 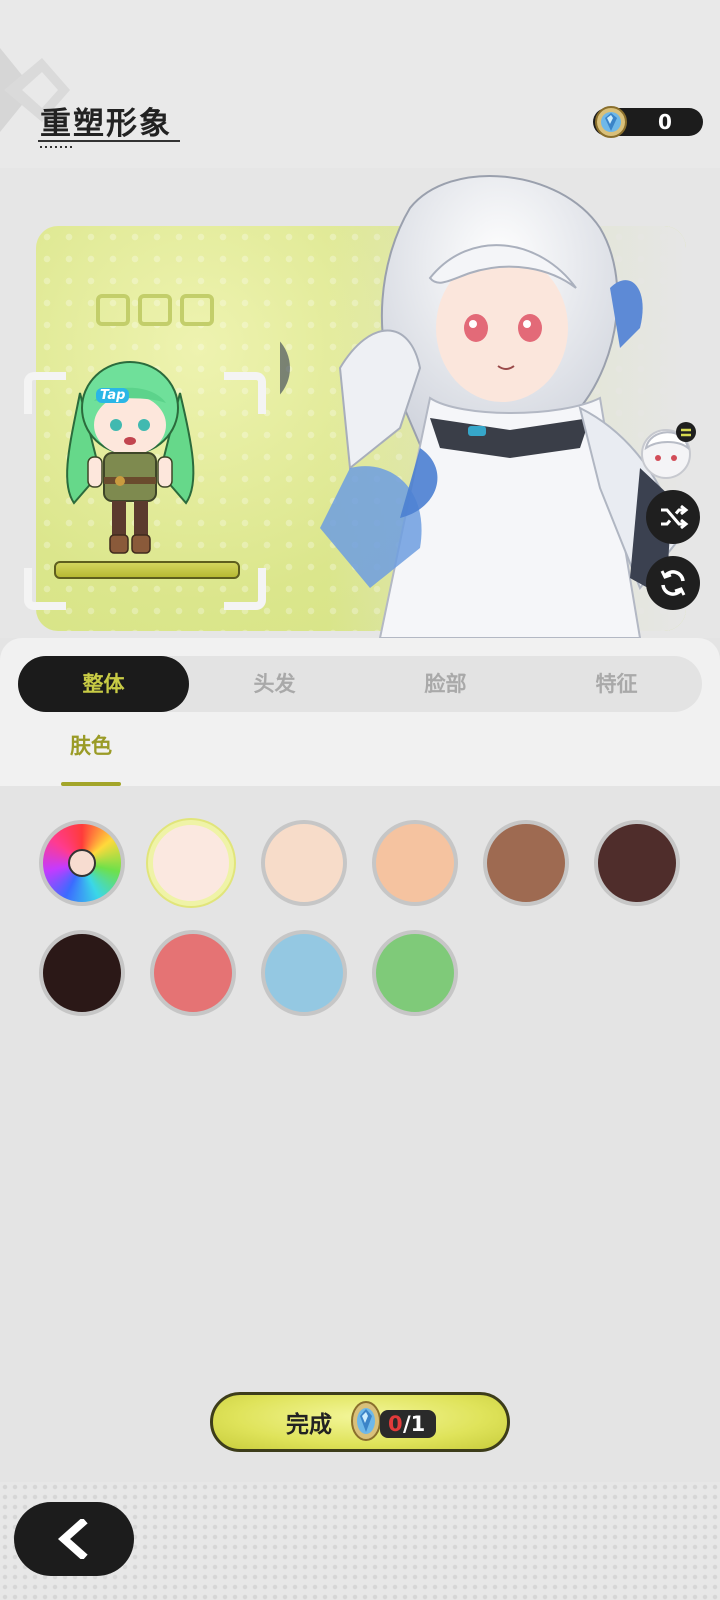 I want to click on category-tabs: 整体 头发 脸部 特征, so click(x=360, y=684).